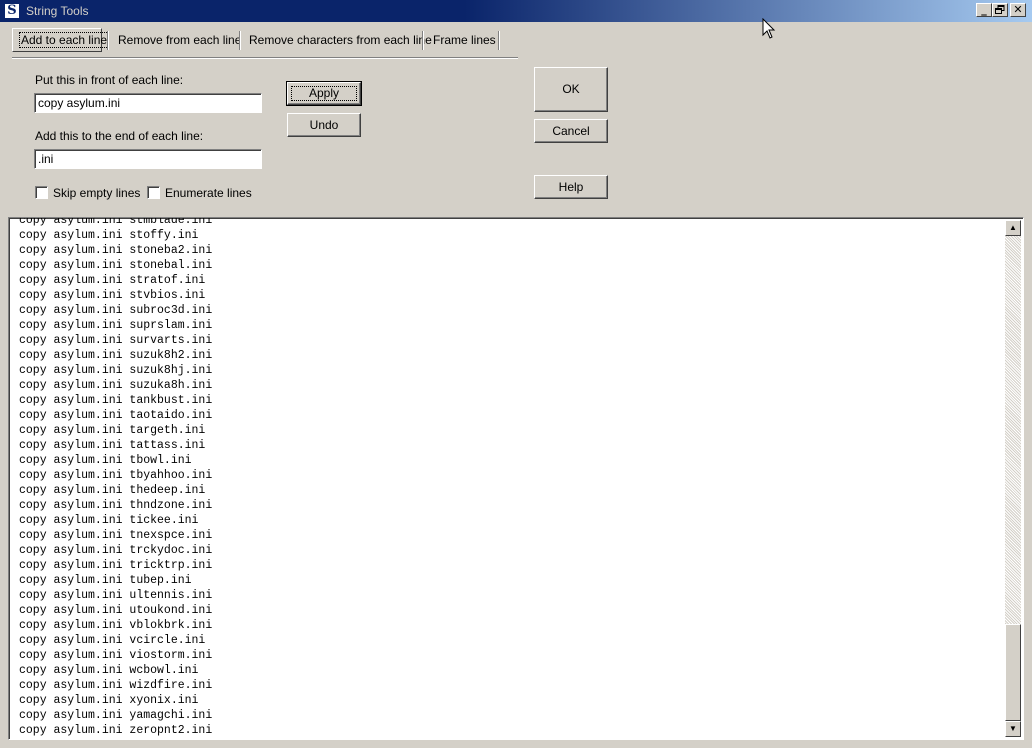 This screenshot has width=1032, height=748. What do you see at coordinates (112, 430) in the screenshot?
I see `output-line: copy asylum.ini targeth.ini` at bounding box center [112, 430].